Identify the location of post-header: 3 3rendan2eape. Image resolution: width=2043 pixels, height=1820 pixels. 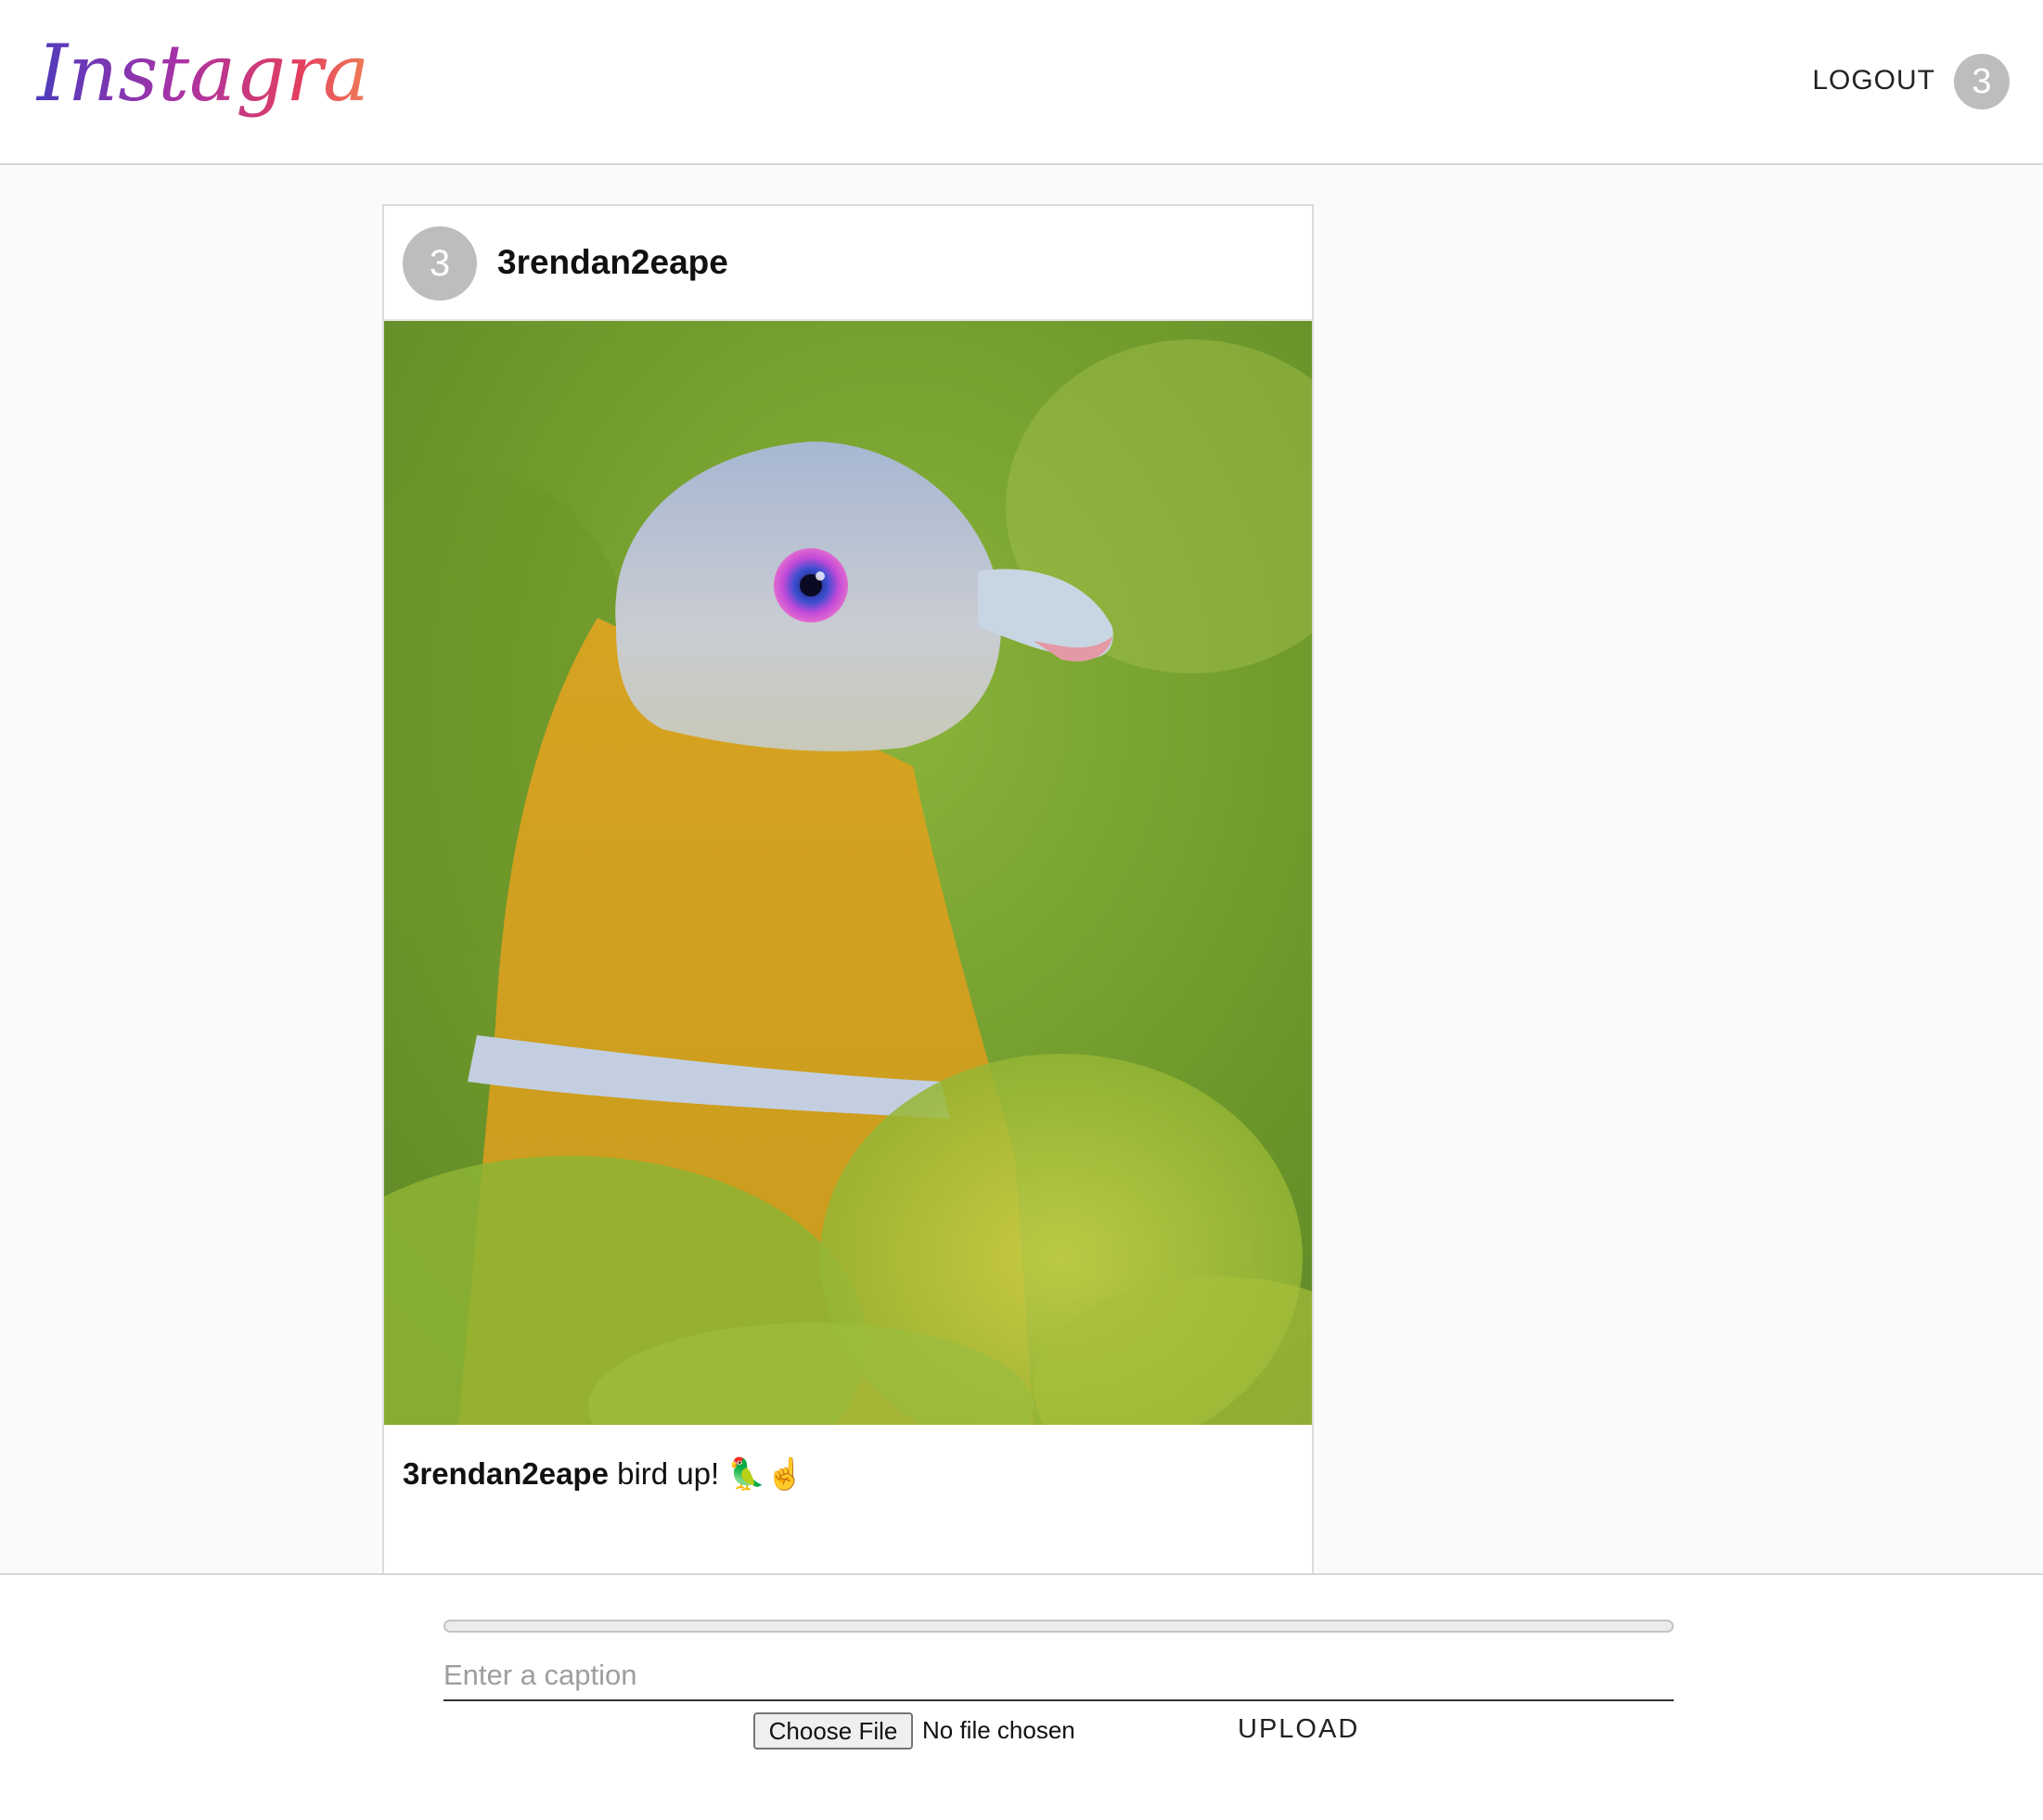
(848, 263).